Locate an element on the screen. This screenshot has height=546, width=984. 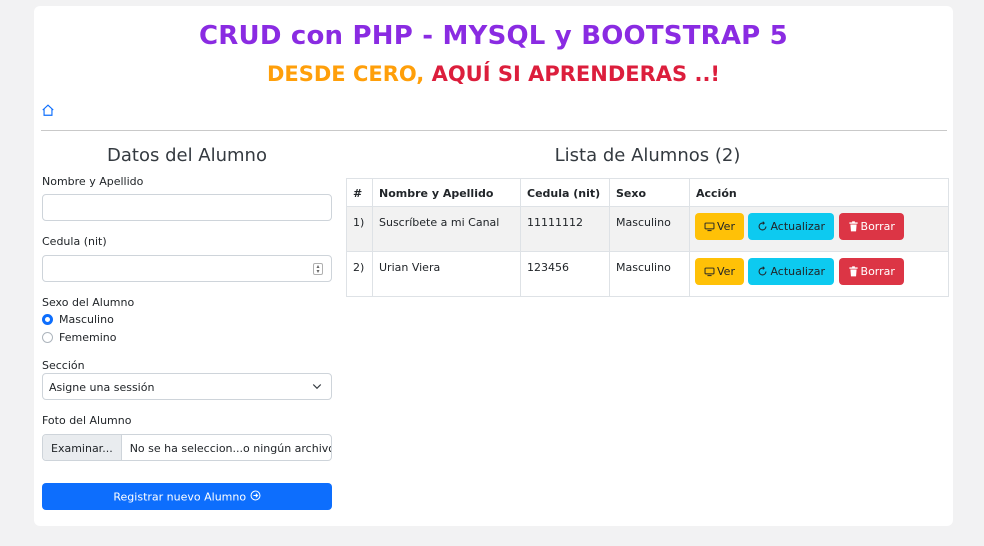
photo-label: Foto del Alumno is located at coordinates (87, 420).